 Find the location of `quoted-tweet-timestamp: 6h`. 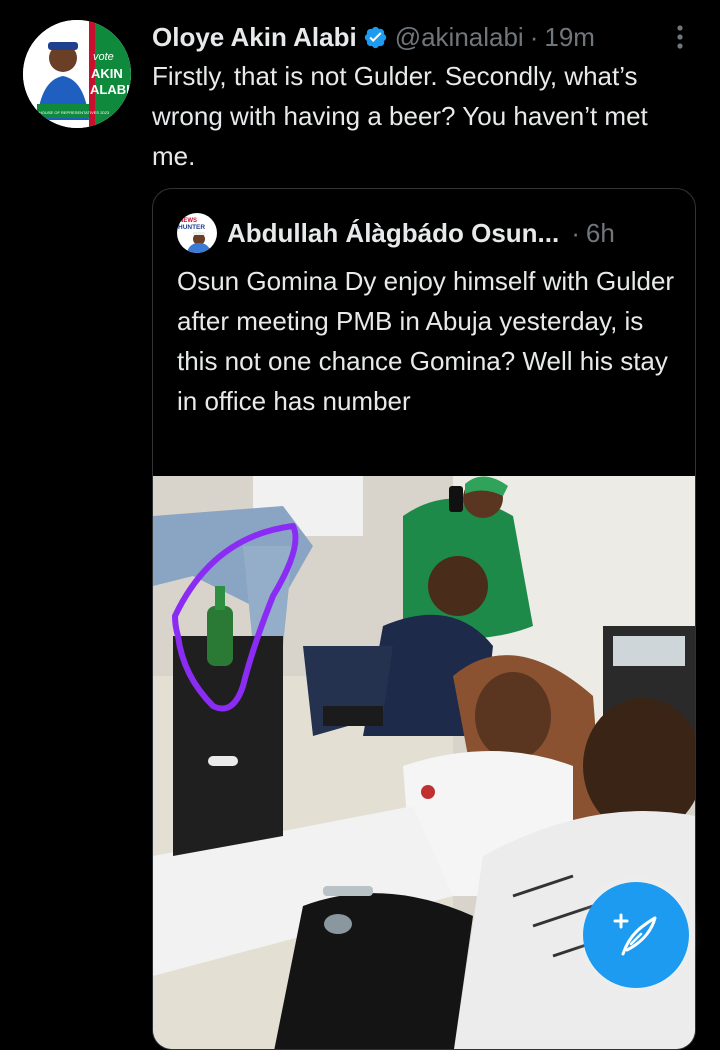

quoted-tweet-timestamp: 6h is located at coordinates (600, 232).